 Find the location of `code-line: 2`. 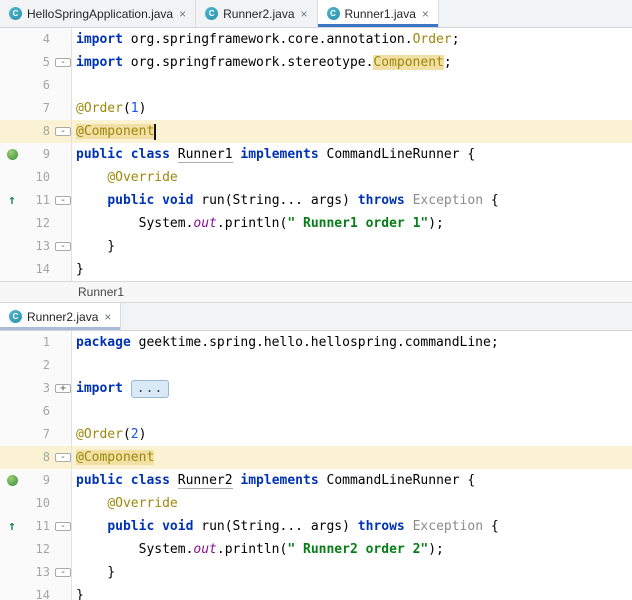

code-line: 2 is located at coordinates (316, 365).